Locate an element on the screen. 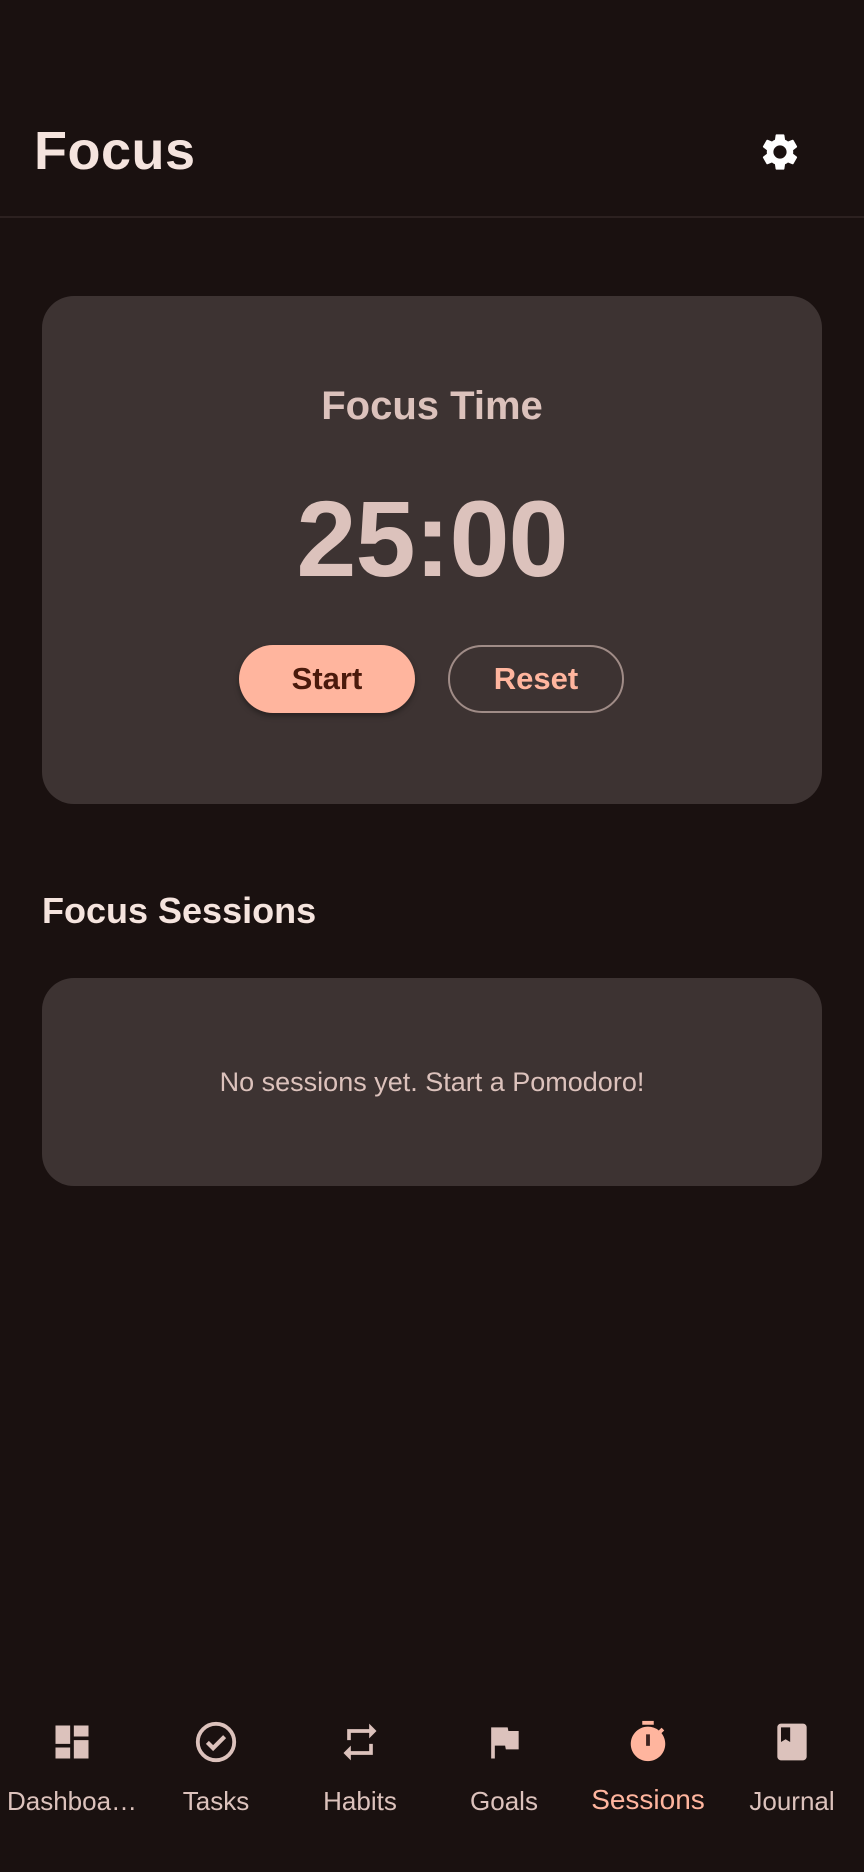 The width and height of the screenshot is (864, 1872). empty-state-text: No sessions yet. Start a Pomodoro! is located at coordinates (432, 1081).